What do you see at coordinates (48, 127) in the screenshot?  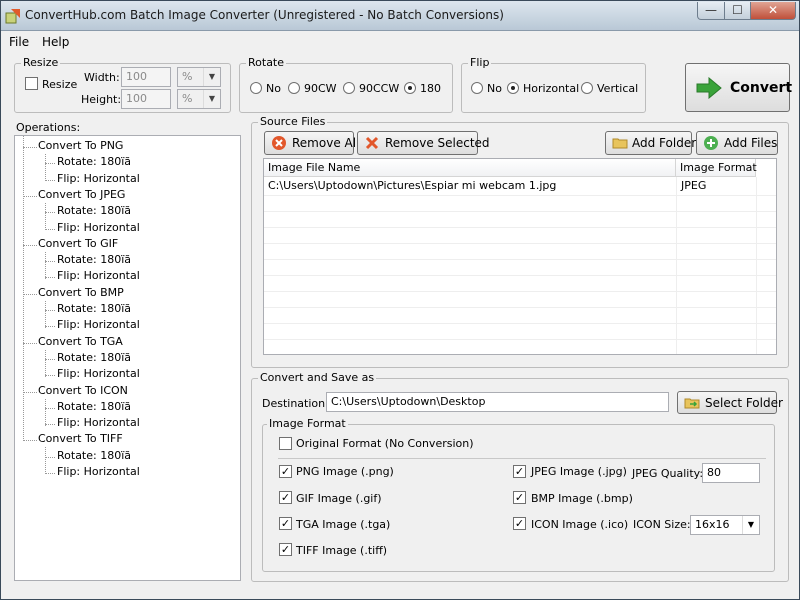 I see `operations-label: Operations:` at bounding box center [48, 127].